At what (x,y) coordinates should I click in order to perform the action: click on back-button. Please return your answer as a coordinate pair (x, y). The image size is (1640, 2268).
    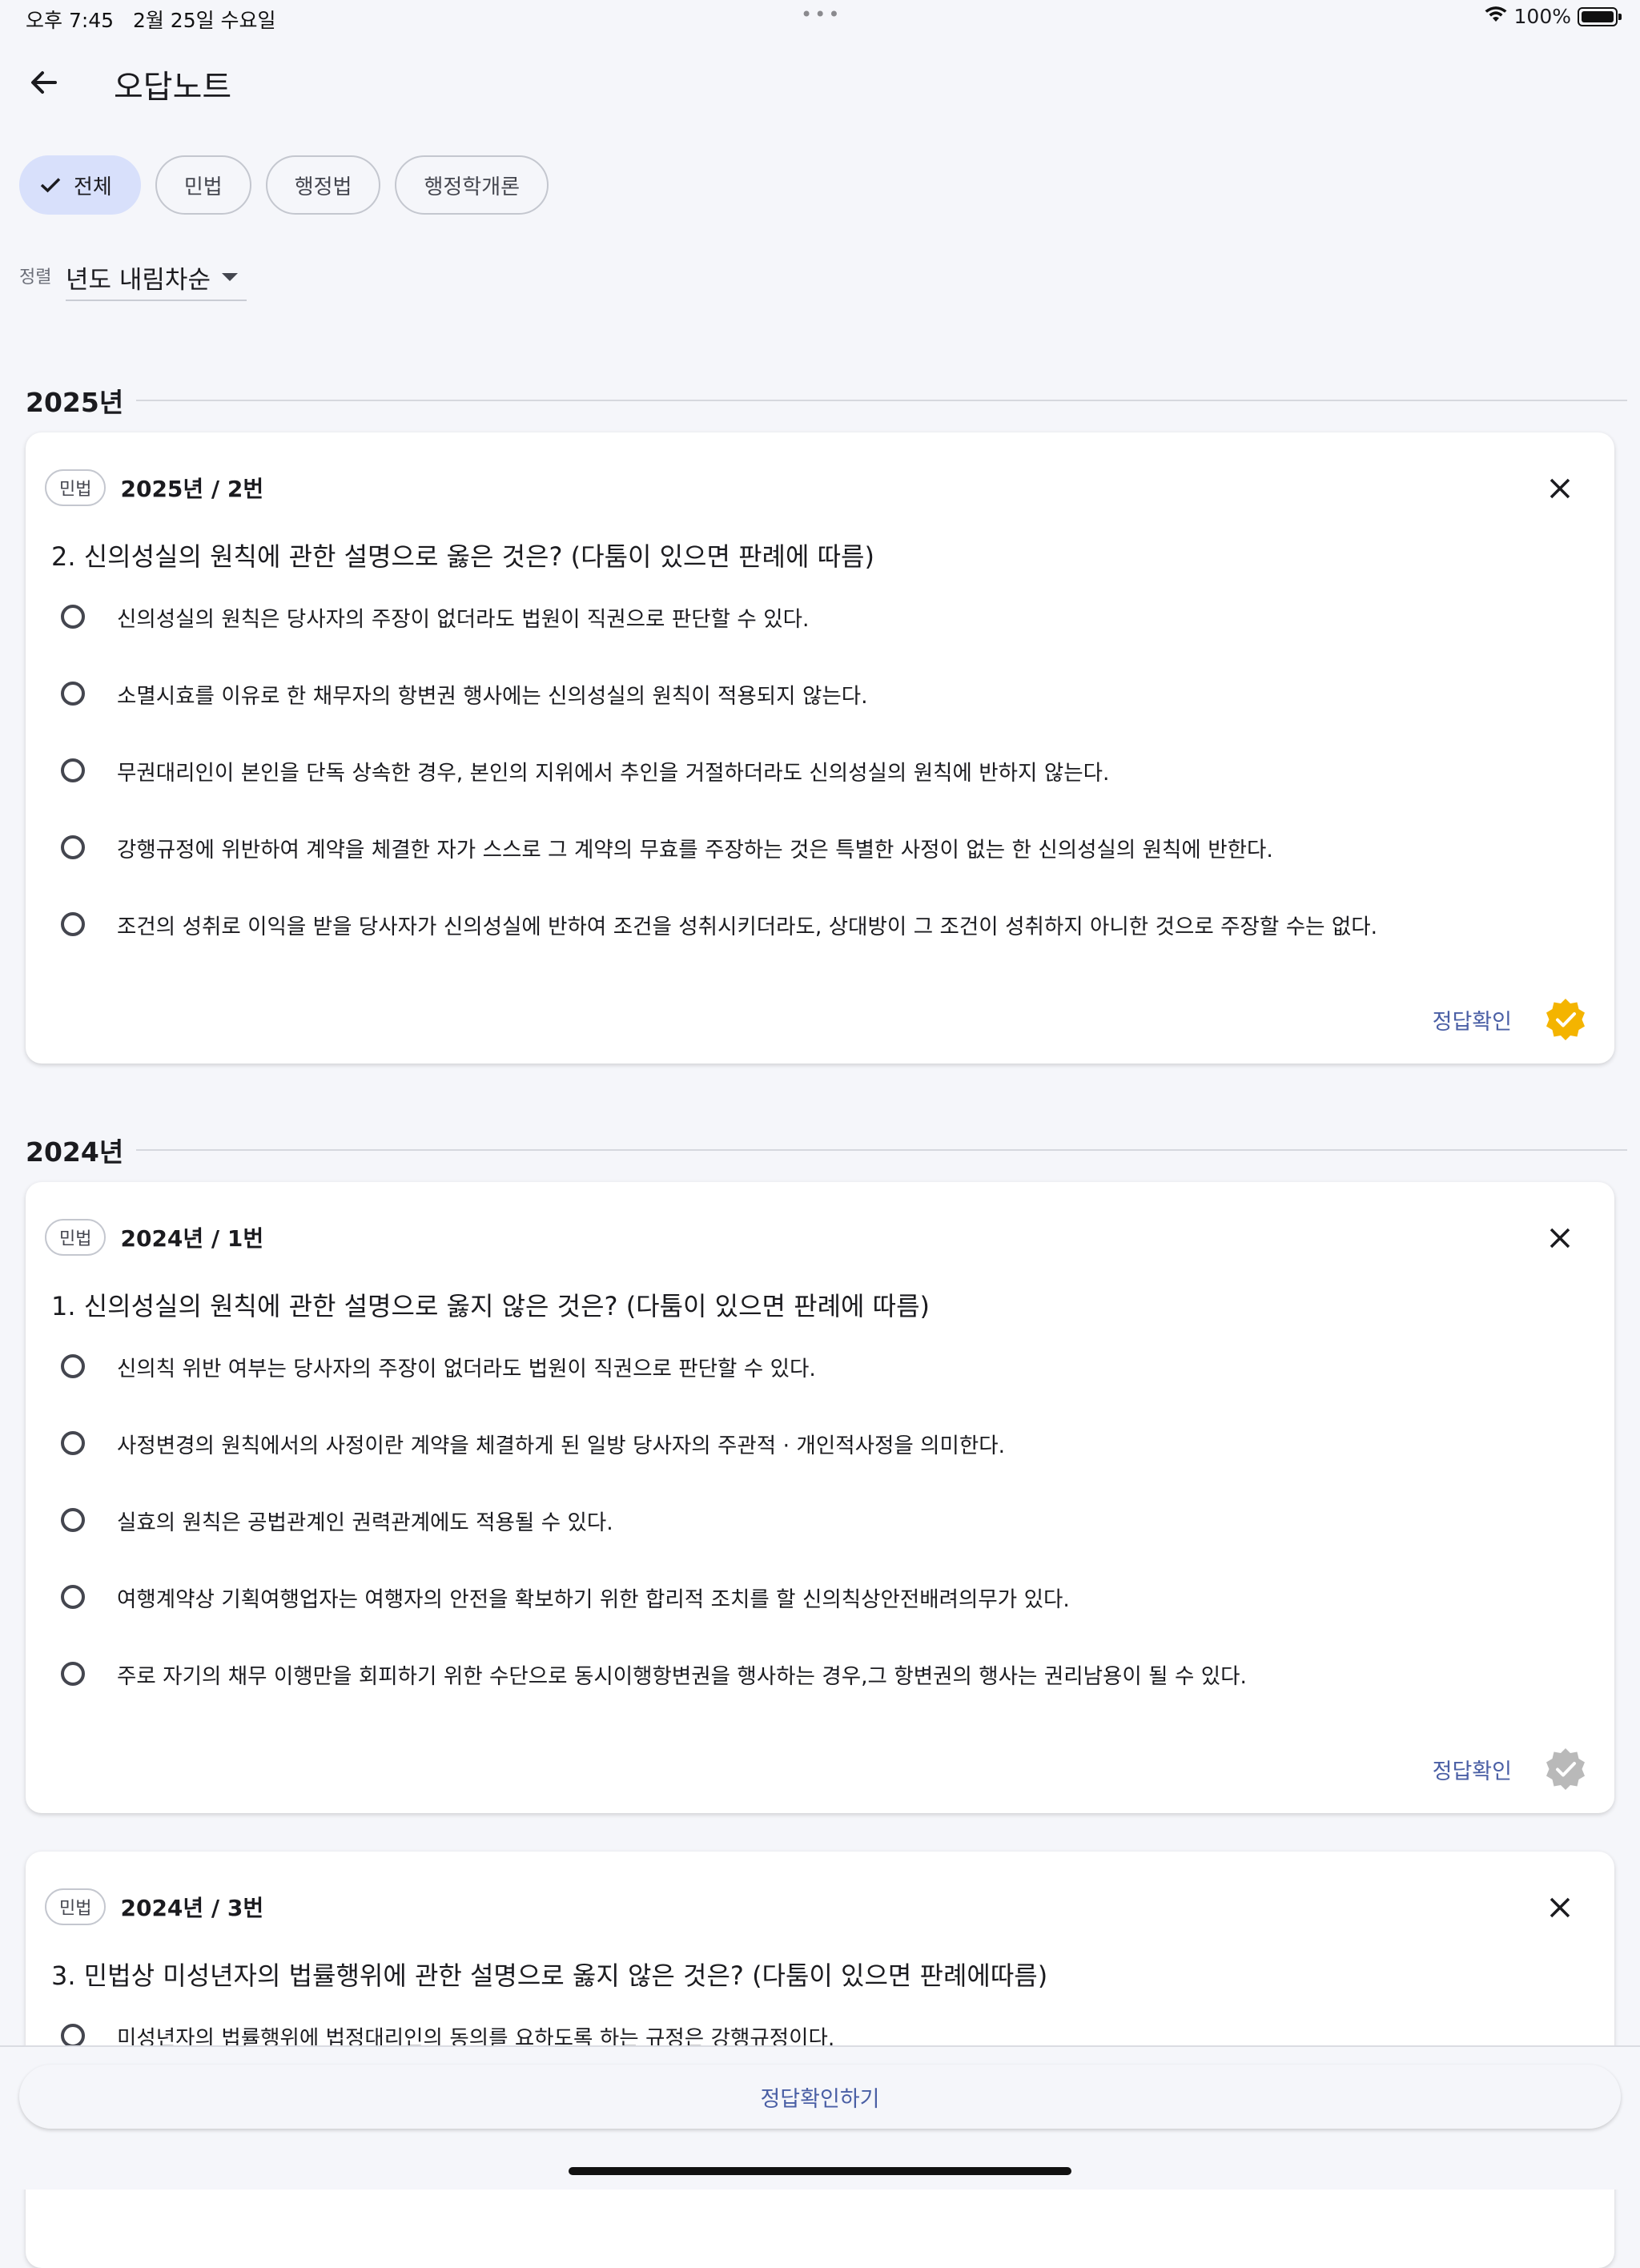
    Looking at the image, I should click on (44, 82).